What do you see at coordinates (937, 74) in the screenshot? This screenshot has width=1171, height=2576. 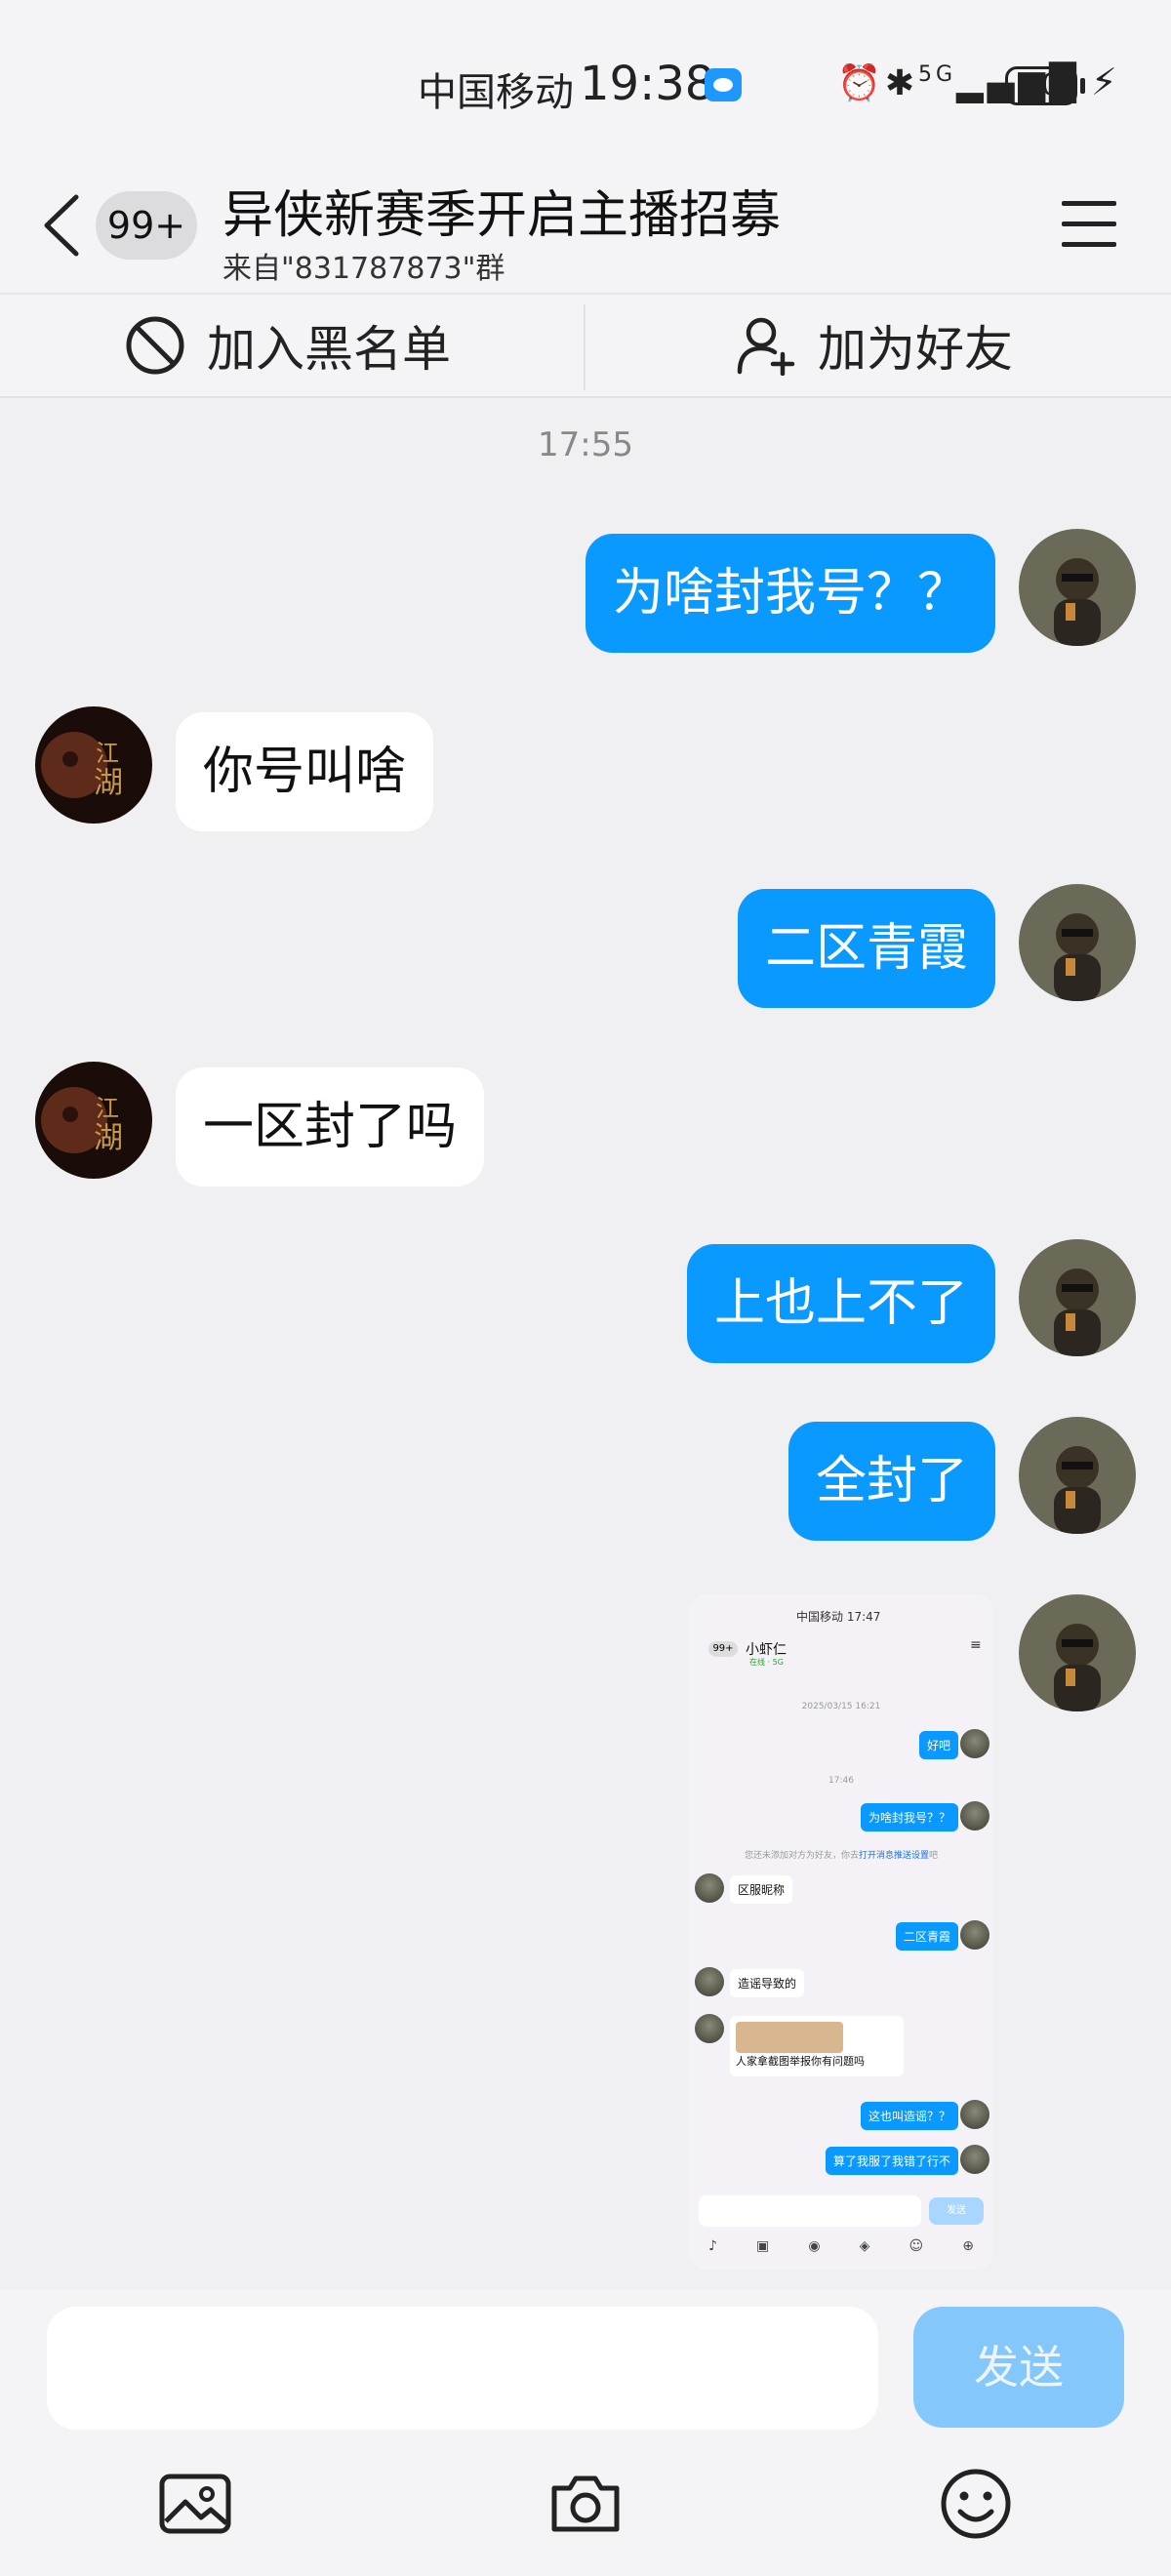 I see `5g-signal-icon: 5G` at bounding box center [937, 74].